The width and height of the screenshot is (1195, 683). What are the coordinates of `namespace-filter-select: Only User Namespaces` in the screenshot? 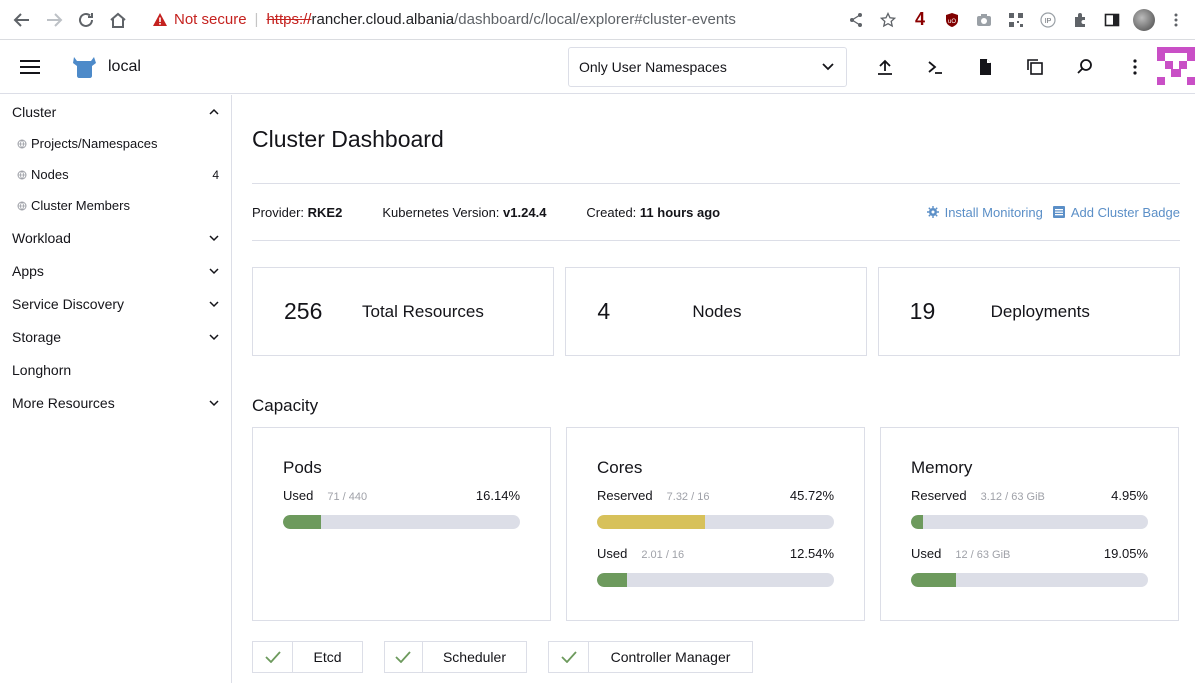 It's located at (707, 67).